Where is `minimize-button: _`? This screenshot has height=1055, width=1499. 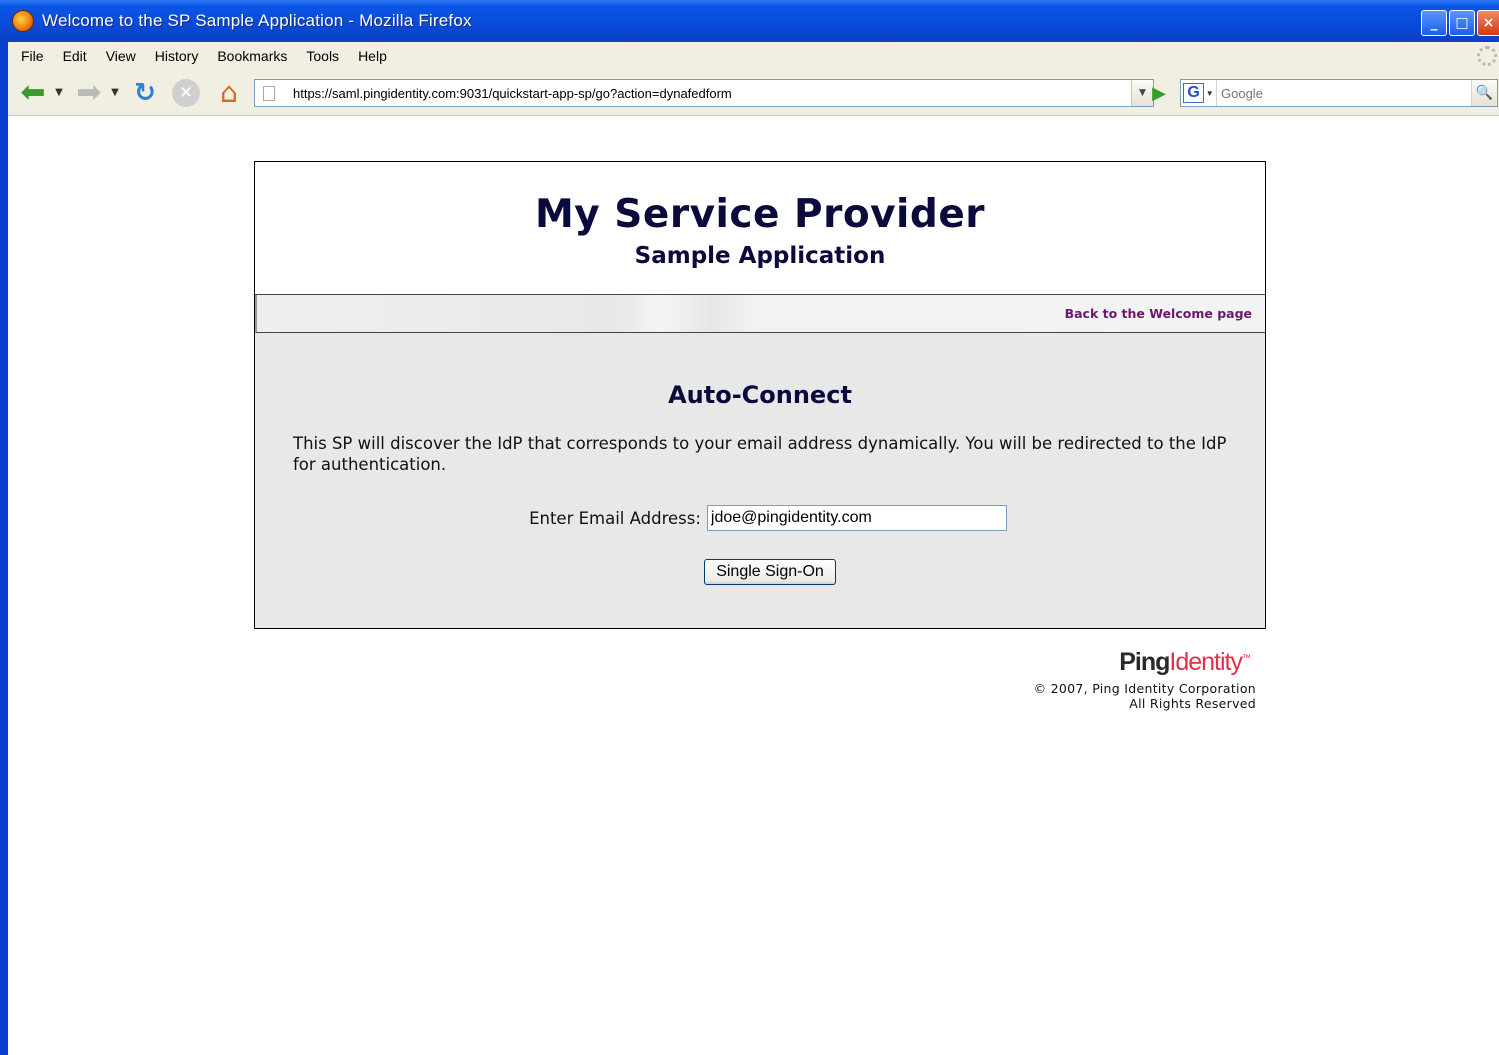 minimize-button: _ is located at coordinates (1434, 23).